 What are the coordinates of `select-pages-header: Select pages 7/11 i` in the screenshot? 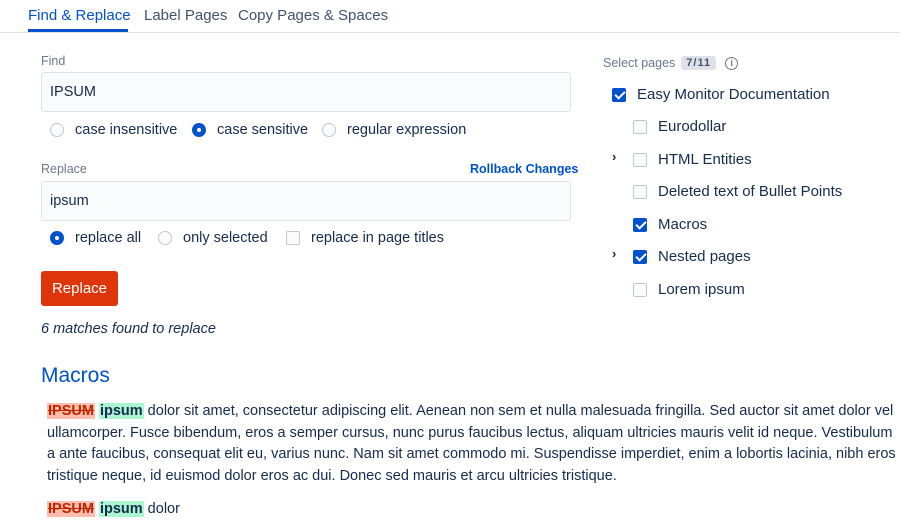 It's located at (671, 63).